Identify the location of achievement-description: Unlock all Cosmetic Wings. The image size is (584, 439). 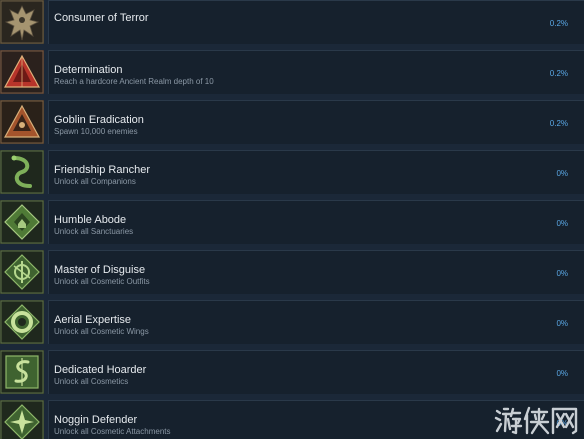
(101, 331).